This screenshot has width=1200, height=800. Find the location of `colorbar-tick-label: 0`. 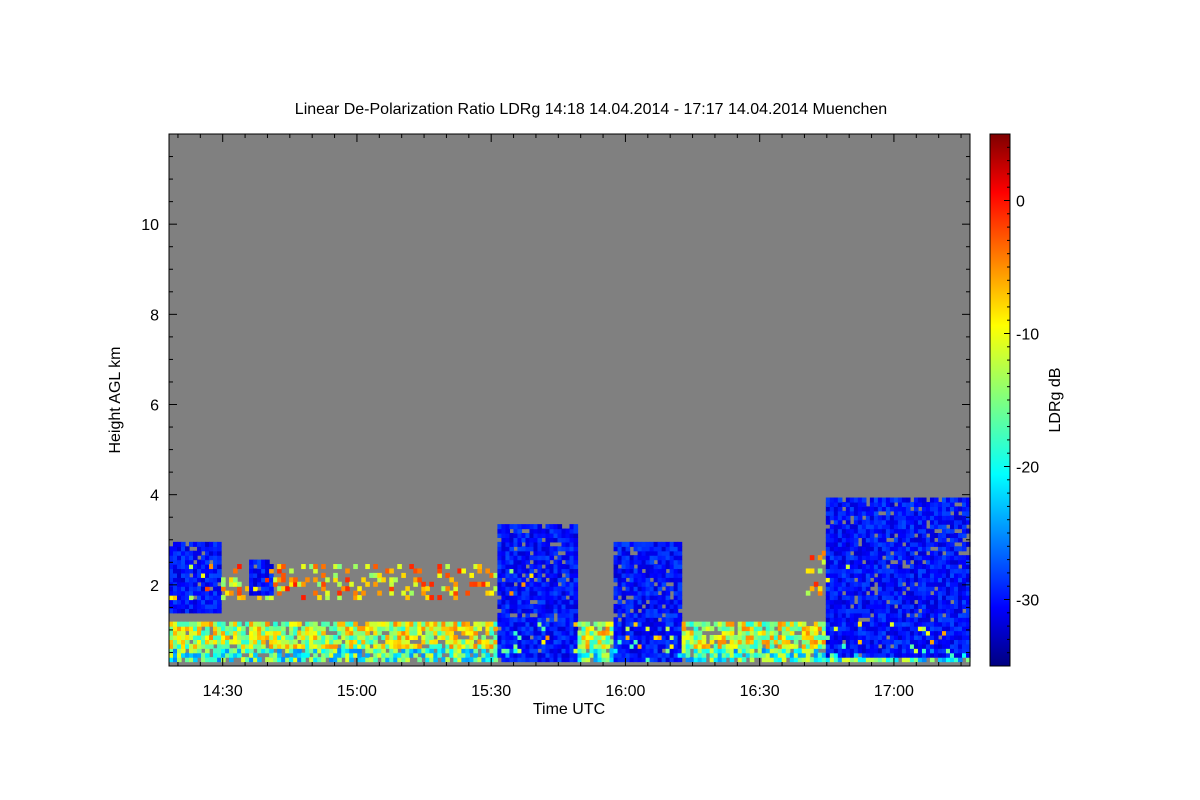

colorbar-tick-label: 0 is located at coordinates (1020, 202).